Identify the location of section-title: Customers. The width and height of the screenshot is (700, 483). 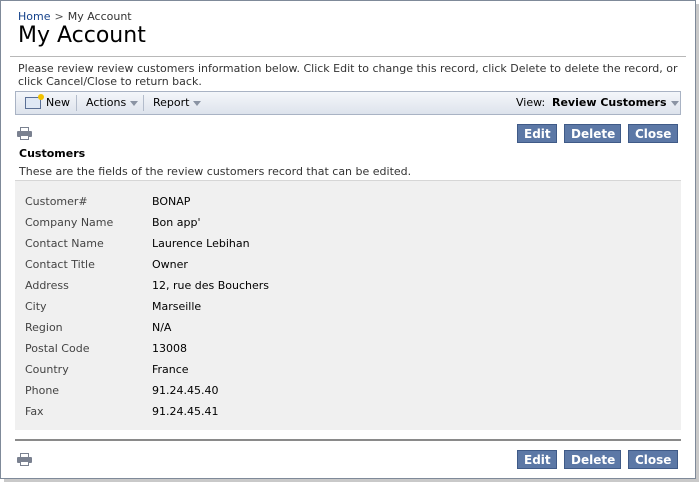
(52, 153).